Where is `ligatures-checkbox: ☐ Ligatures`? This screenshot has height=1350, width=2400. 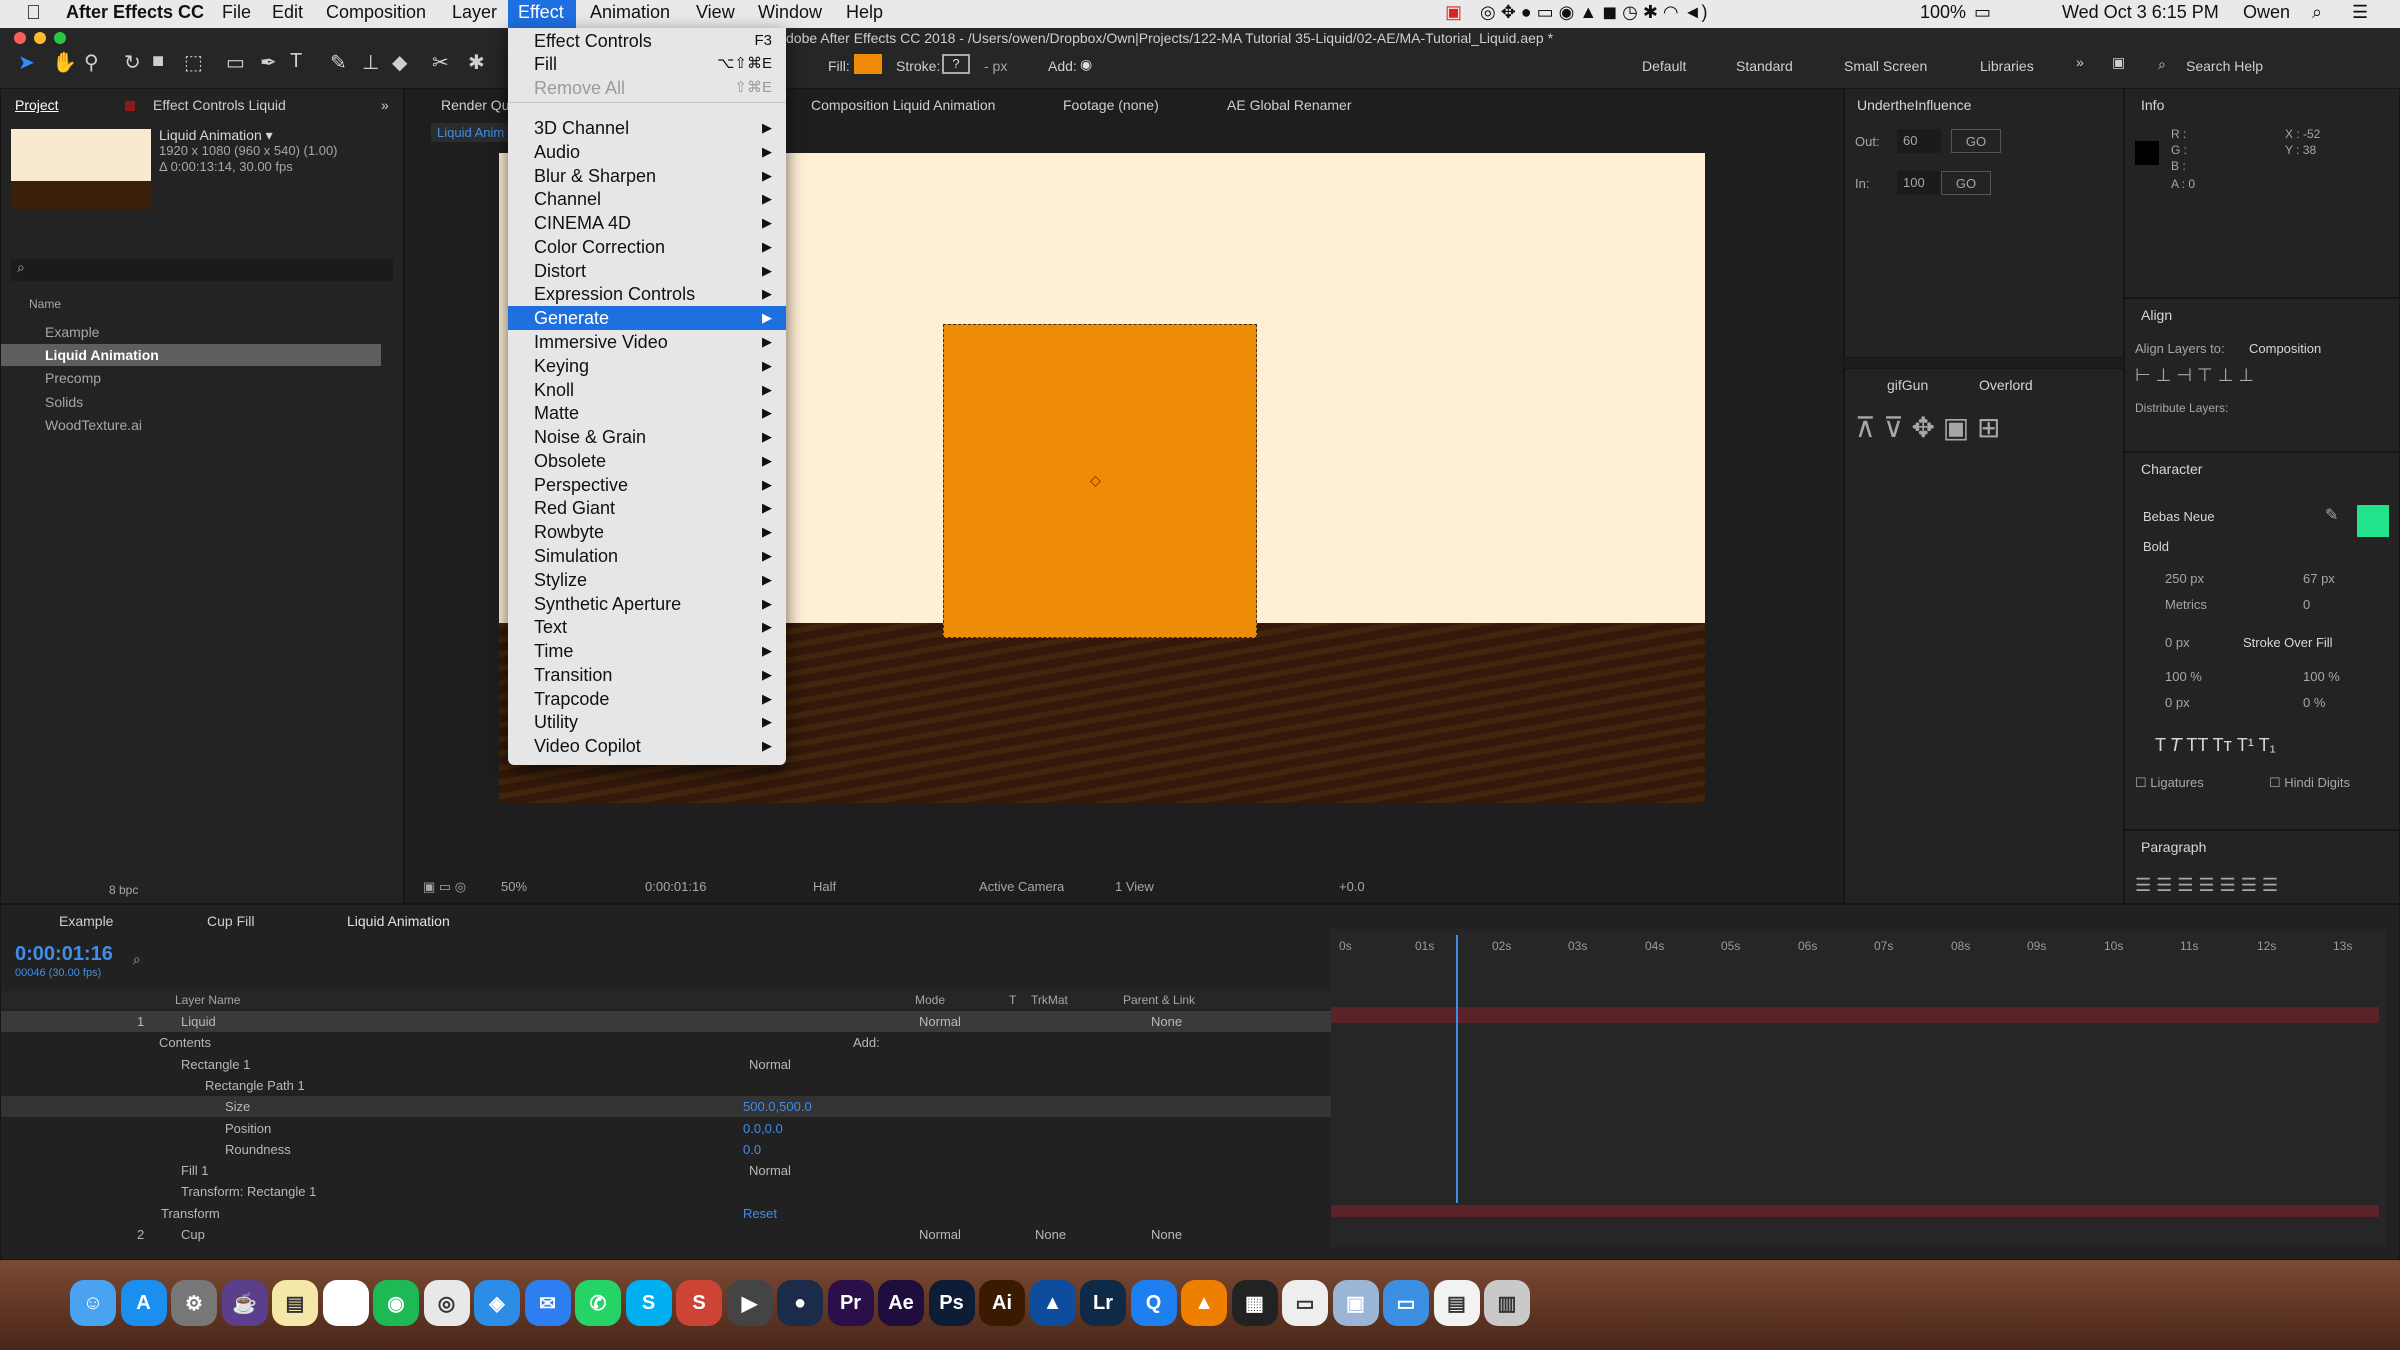
ligatures-checkbox: ☐ Ligatures is located at coordinates (2169, 783).